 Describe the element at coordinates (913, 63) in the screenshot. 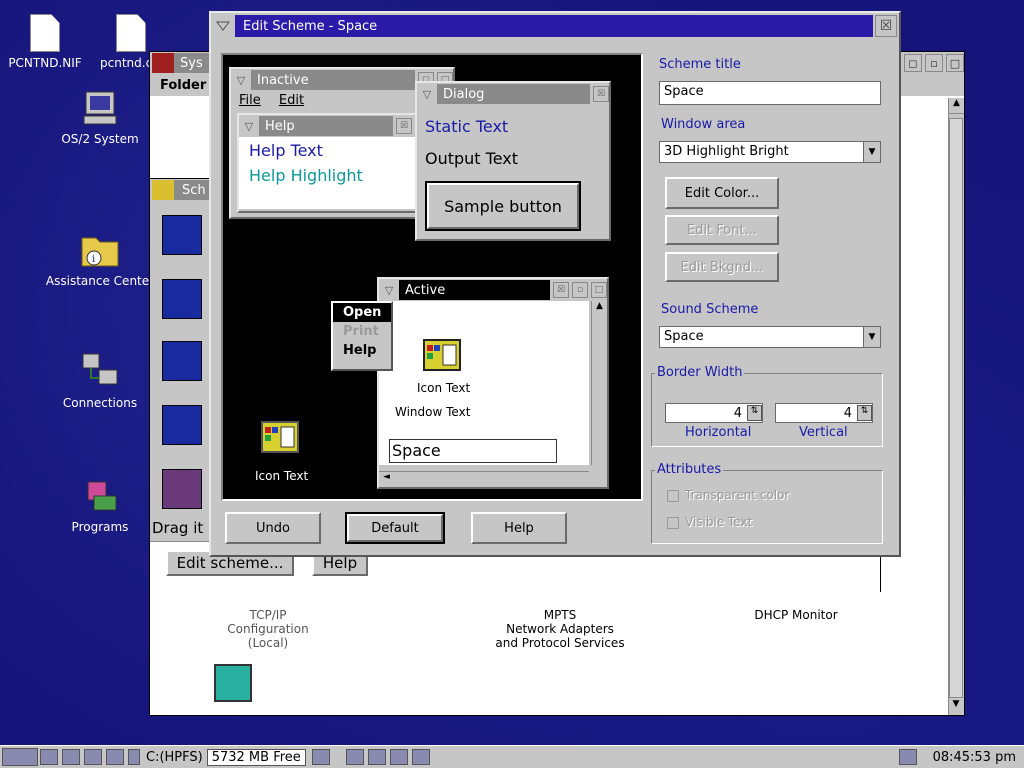

I see `minimize-icon: ◻` at that location.